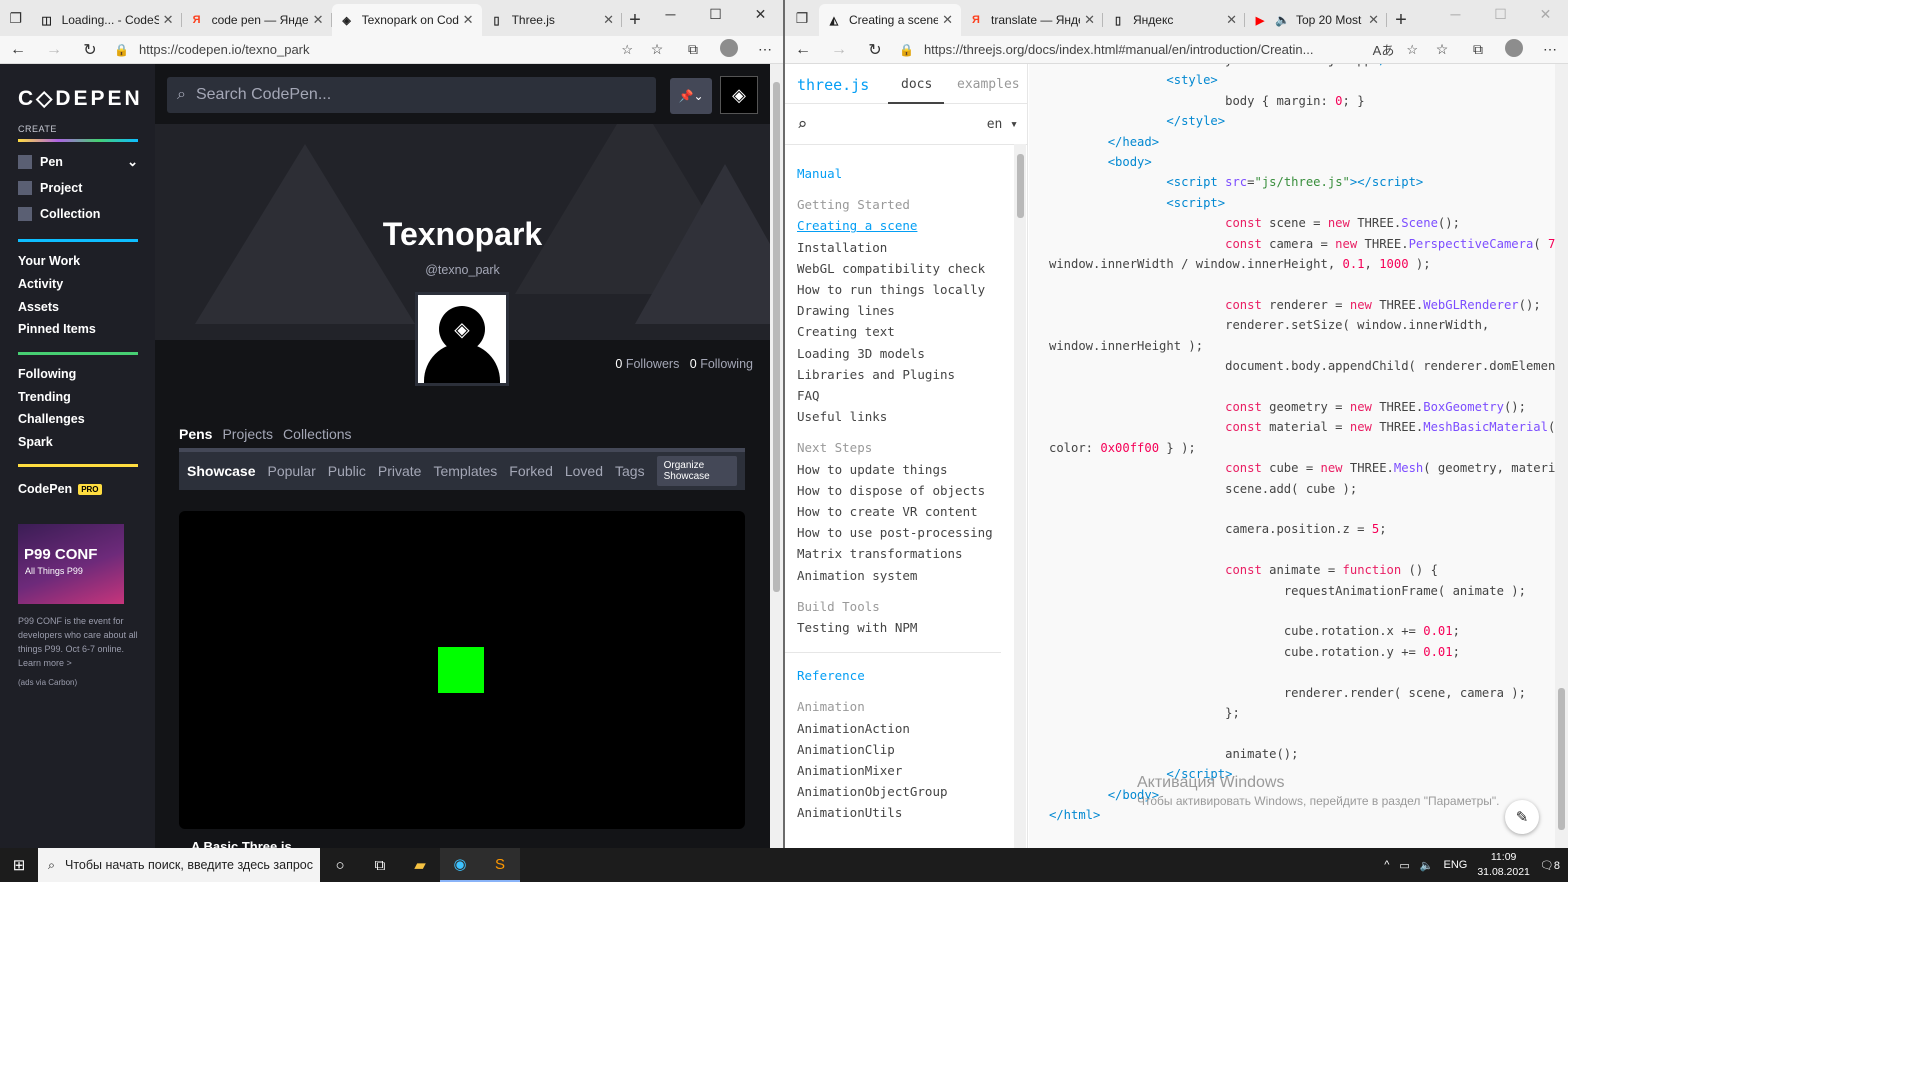 This screenshot has width=1920, height=1080. What do you see at coordinates (1002, 124) in the screenshot?
I see `language-select: en ▾` at bounding box center [1002, 124].